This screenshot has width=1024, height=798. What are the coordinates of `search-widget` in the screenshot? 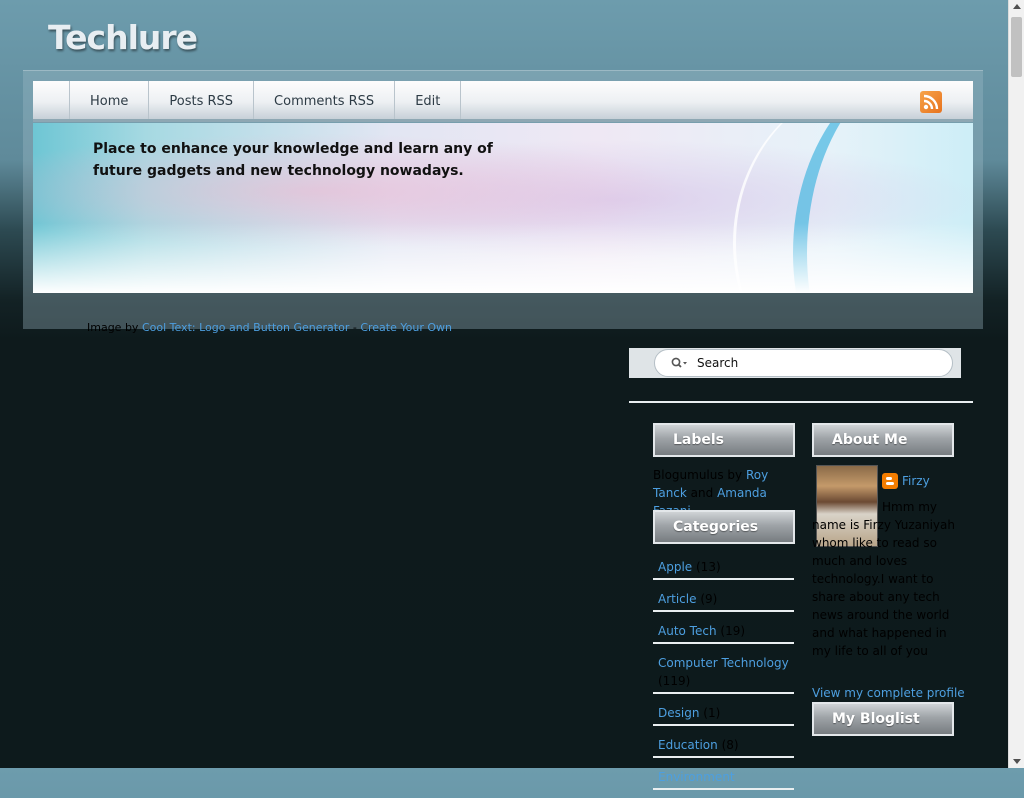 It's located at (795, 363).